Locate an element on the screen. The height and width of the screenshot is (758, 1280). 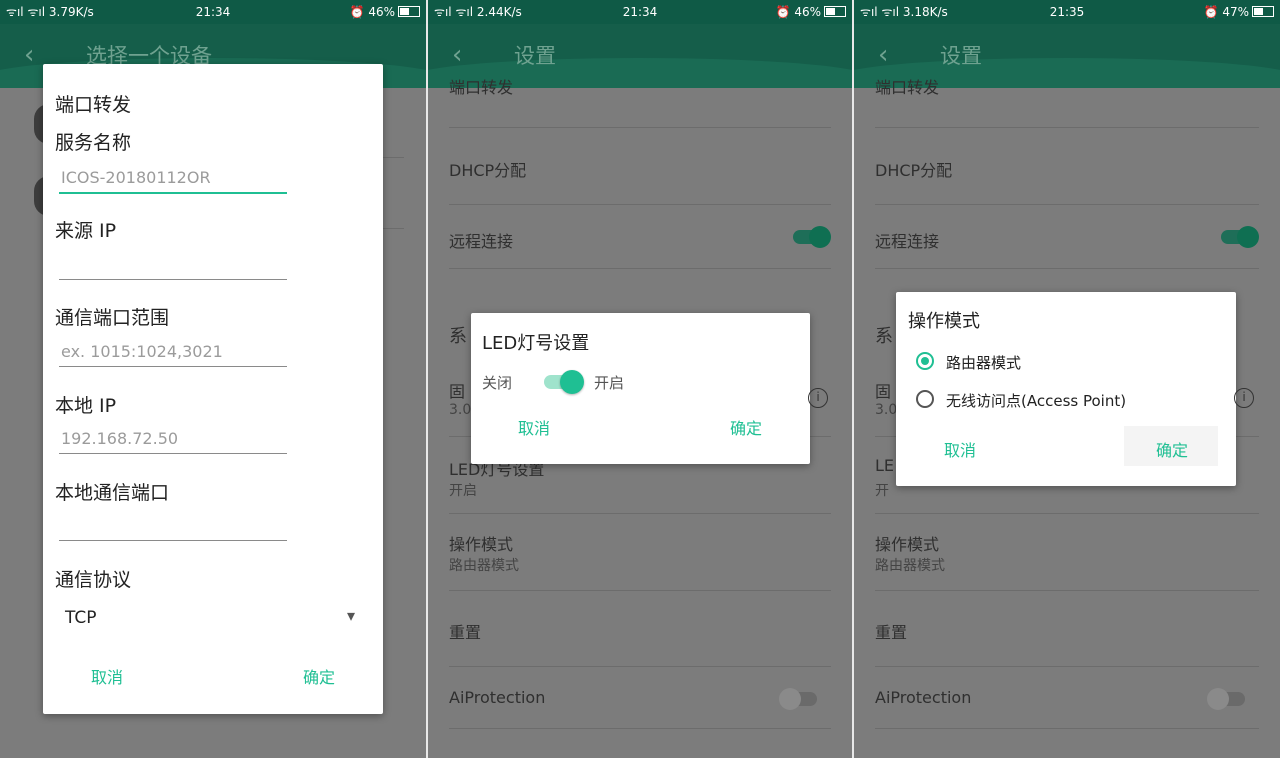
option-access-point: 无线访问点(Access Point) is located at coordinates (1069, 400).